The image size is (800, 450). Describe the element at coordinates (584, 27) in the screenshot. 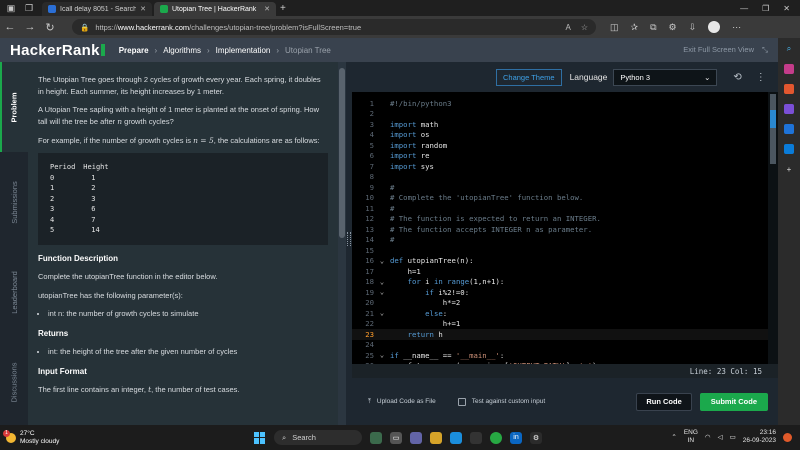

I see `favorite-star-icon: ☆` at that location.